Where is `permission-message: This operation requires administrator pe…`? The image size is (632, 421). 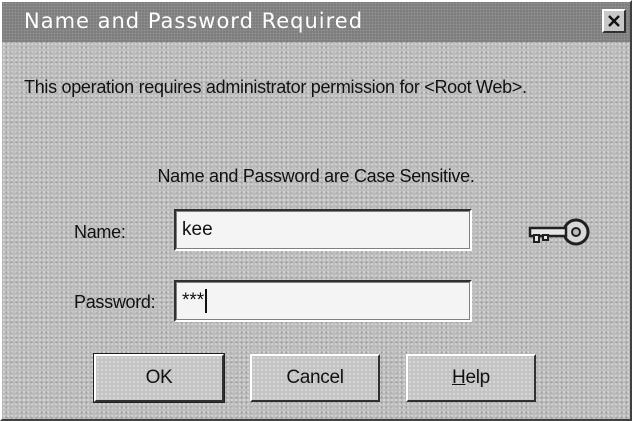 permission-message: This operation requires administrator pe… is located at coordinates (275, 87).